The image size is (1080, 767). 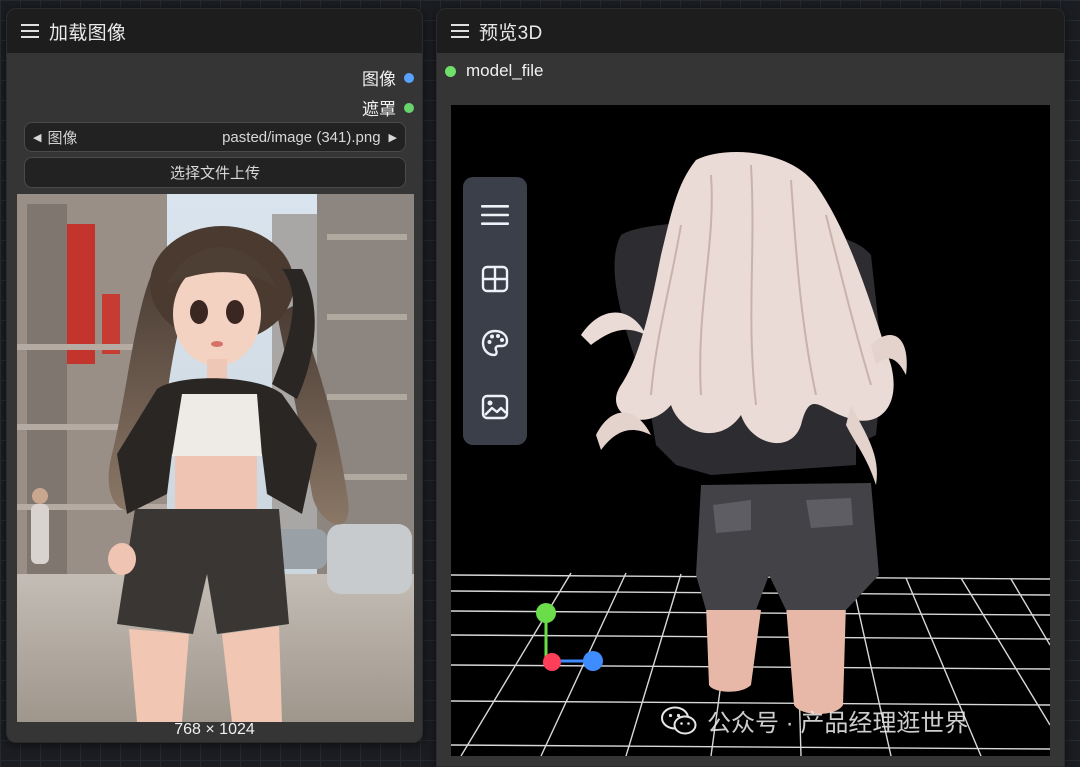 I want to click on palette-icon, so click(x=495, y=343).